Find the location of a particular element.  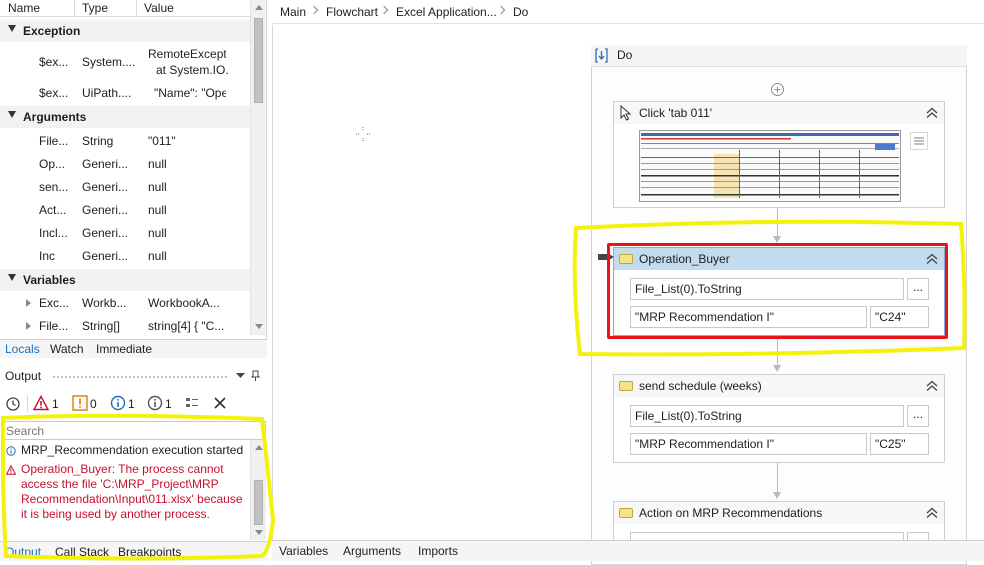

activity-title: Click 'tab 011' is located at coordinates (676, 113).